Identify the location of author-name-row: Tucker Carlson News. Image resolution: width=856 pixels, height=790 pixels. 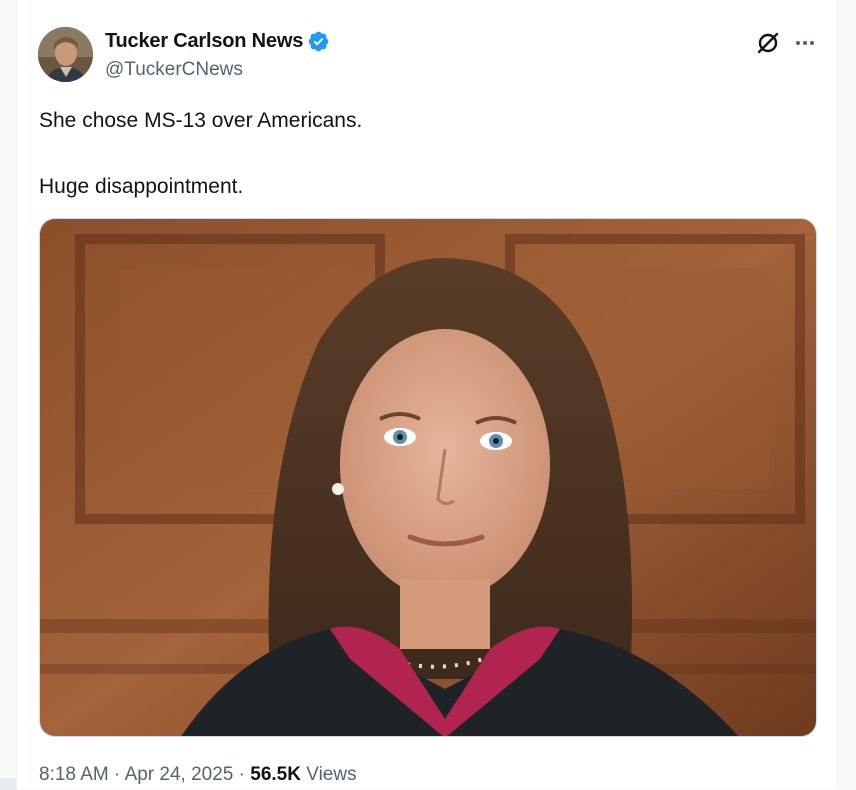
(217, 41).